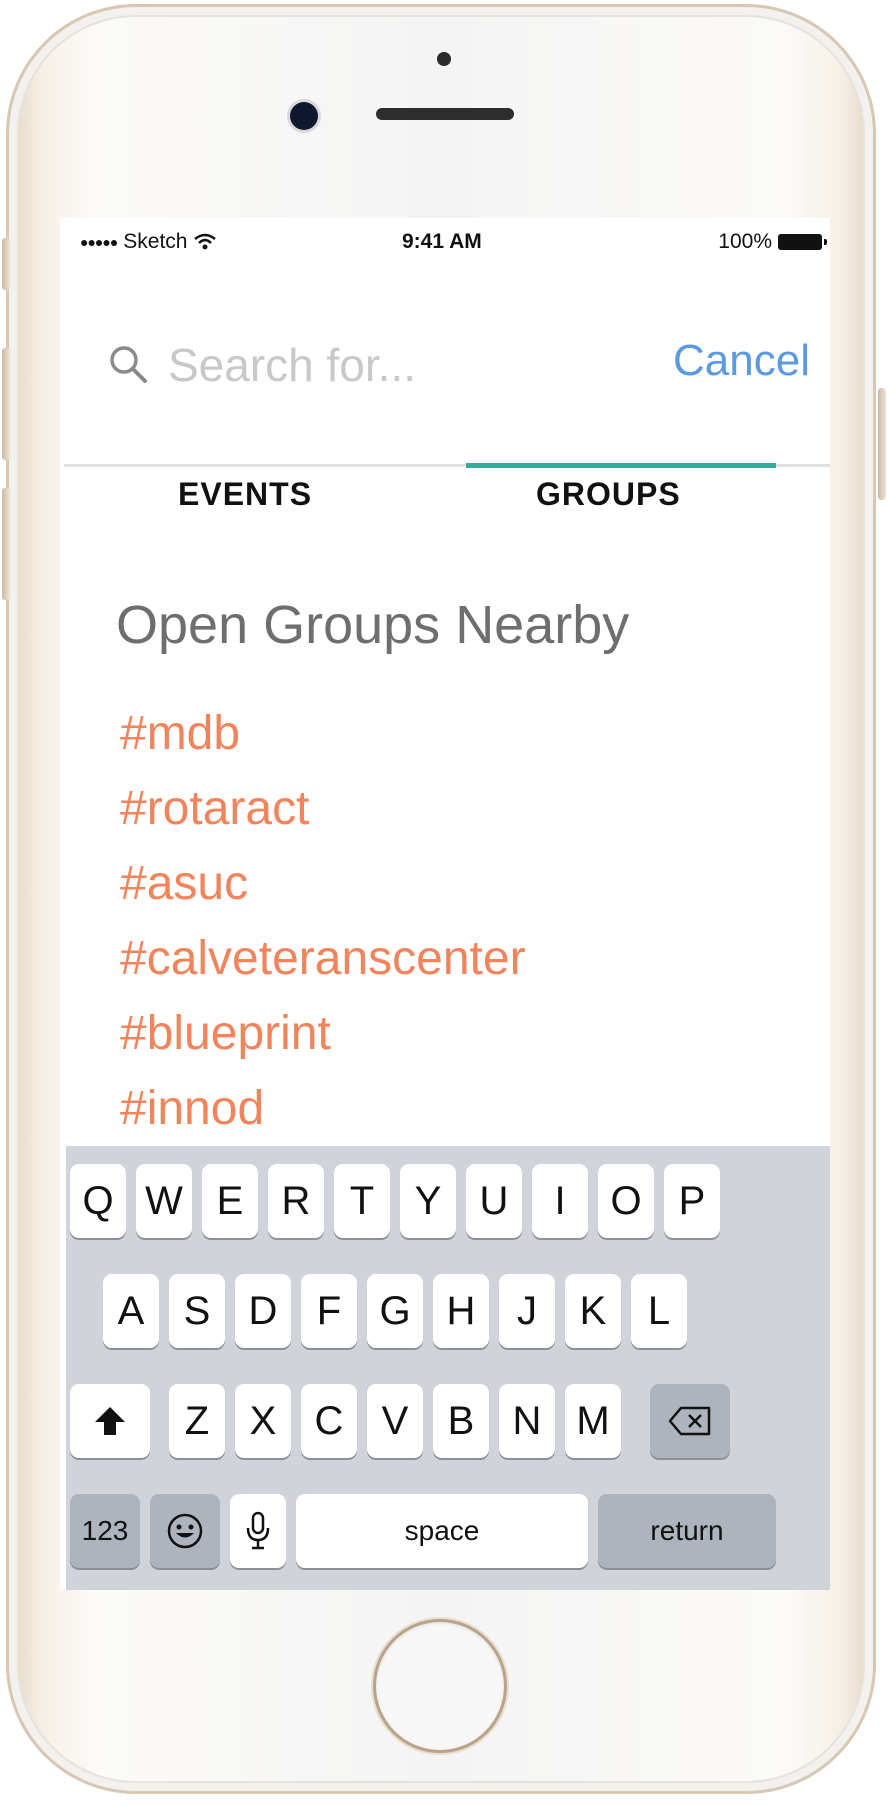  Describe the element at coordinates (323, 1033) in the screenshot. I see `group-link-blueprint: #blueprint` at that location.